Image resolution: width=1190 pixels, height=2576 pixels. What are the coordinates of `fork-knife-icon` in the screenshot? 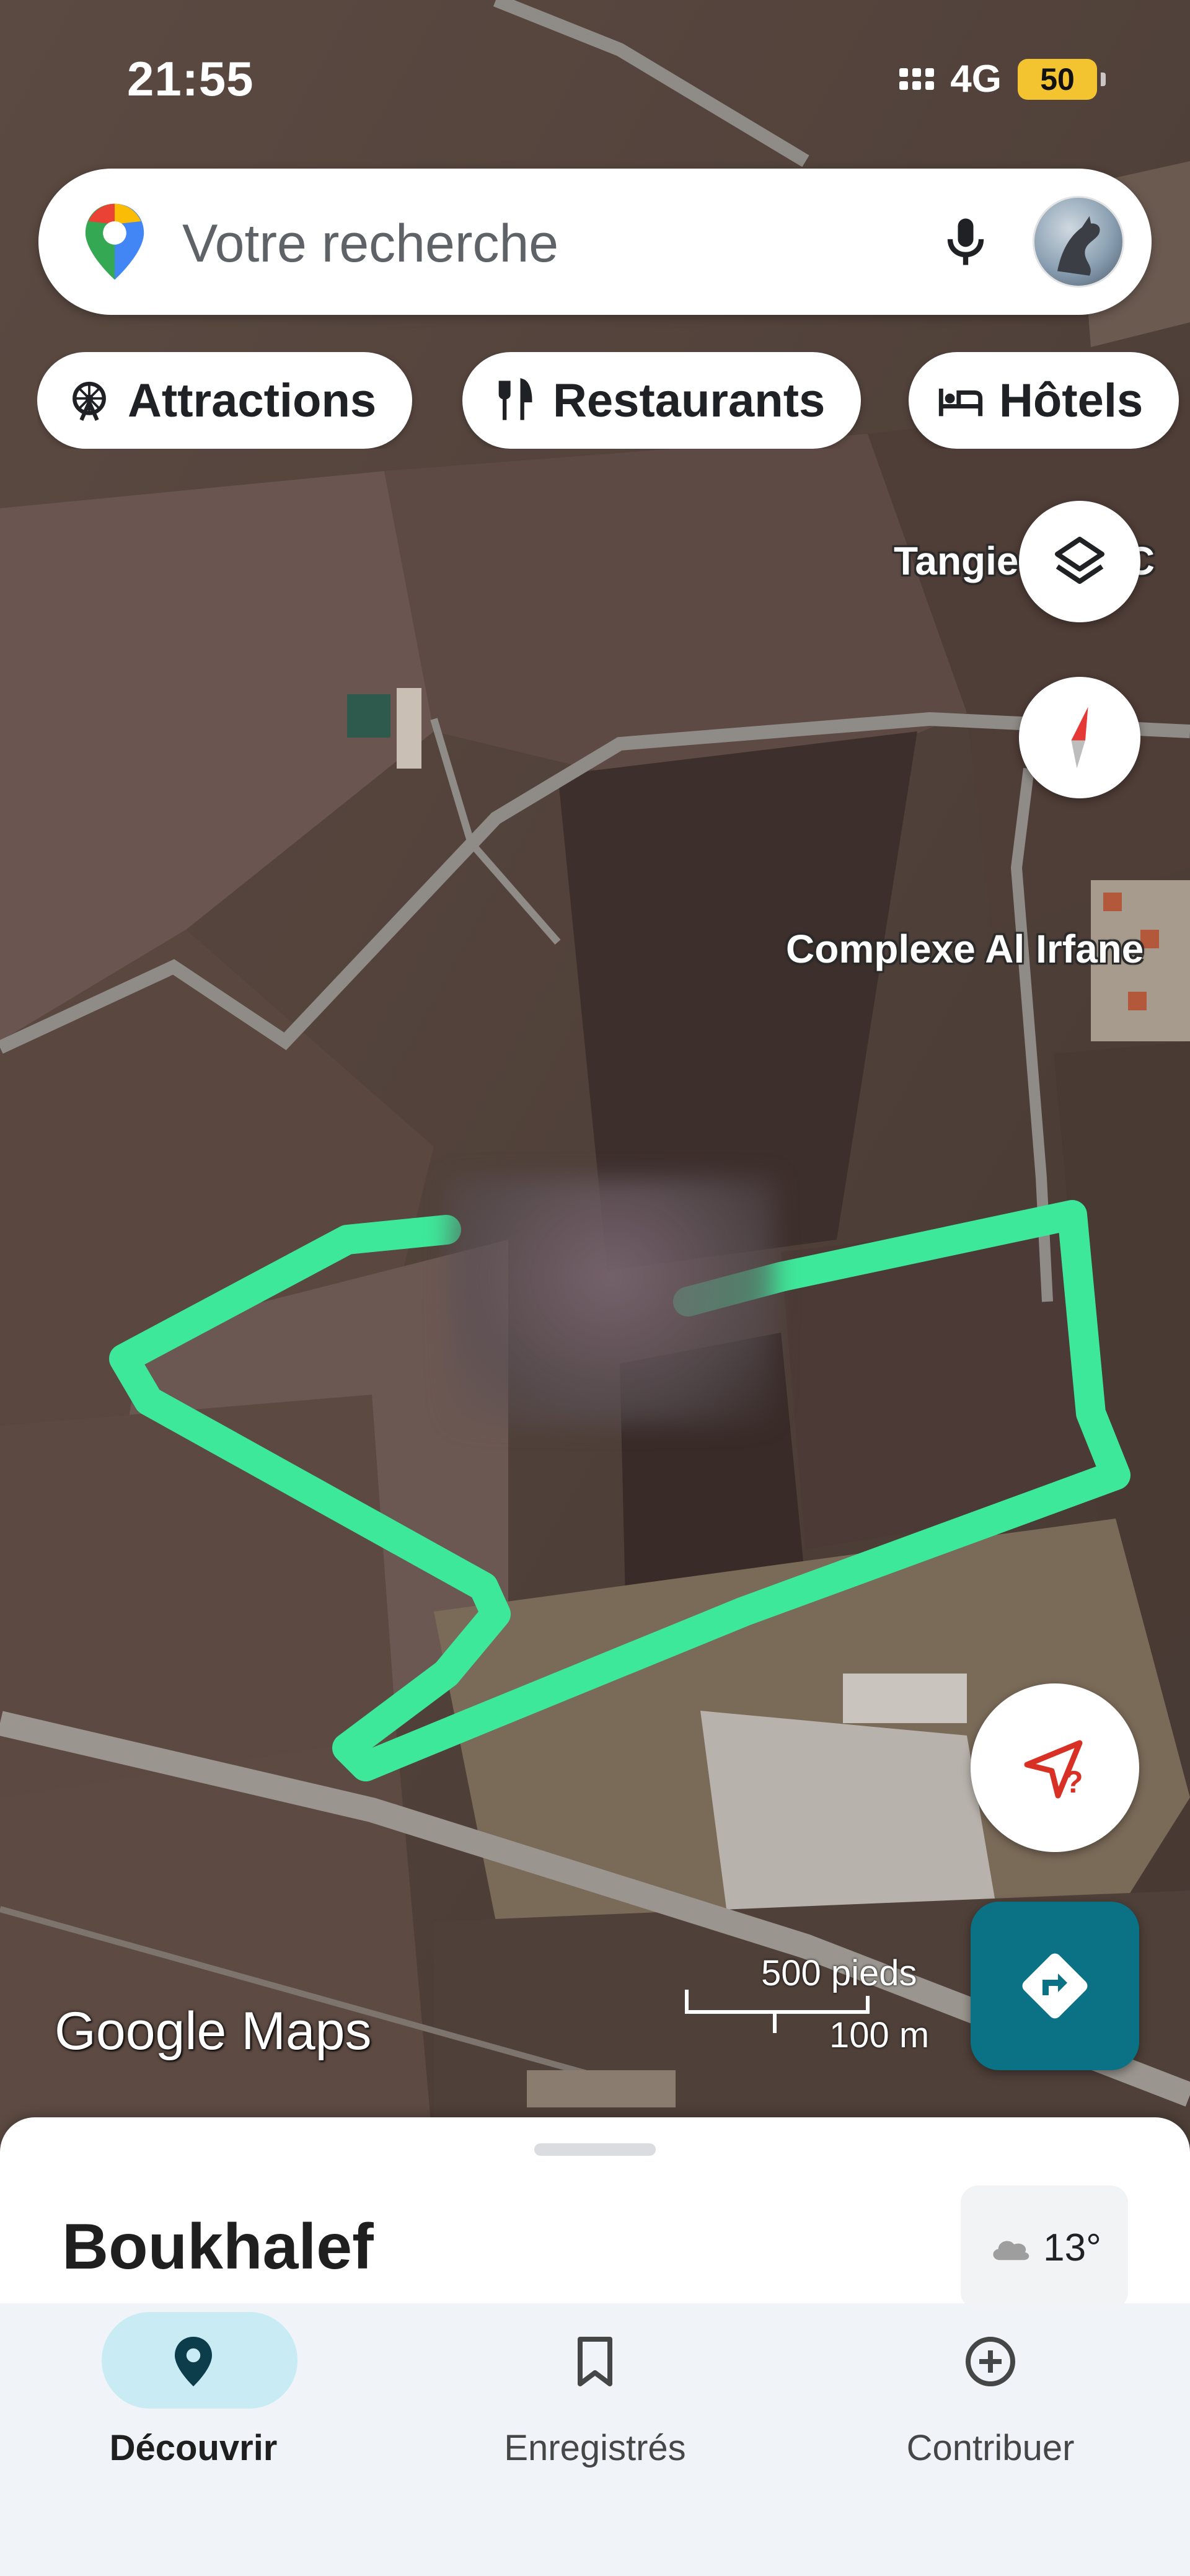 It's located at (515, 398).